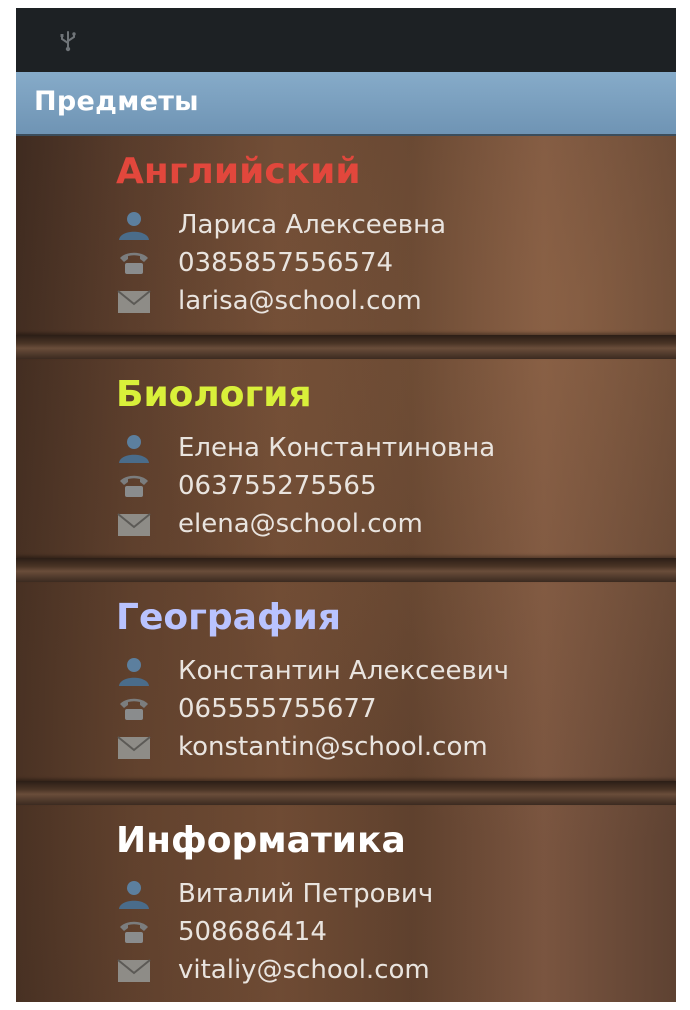  I want to click on email-row: konstantin@school.com, so click(386, 747).